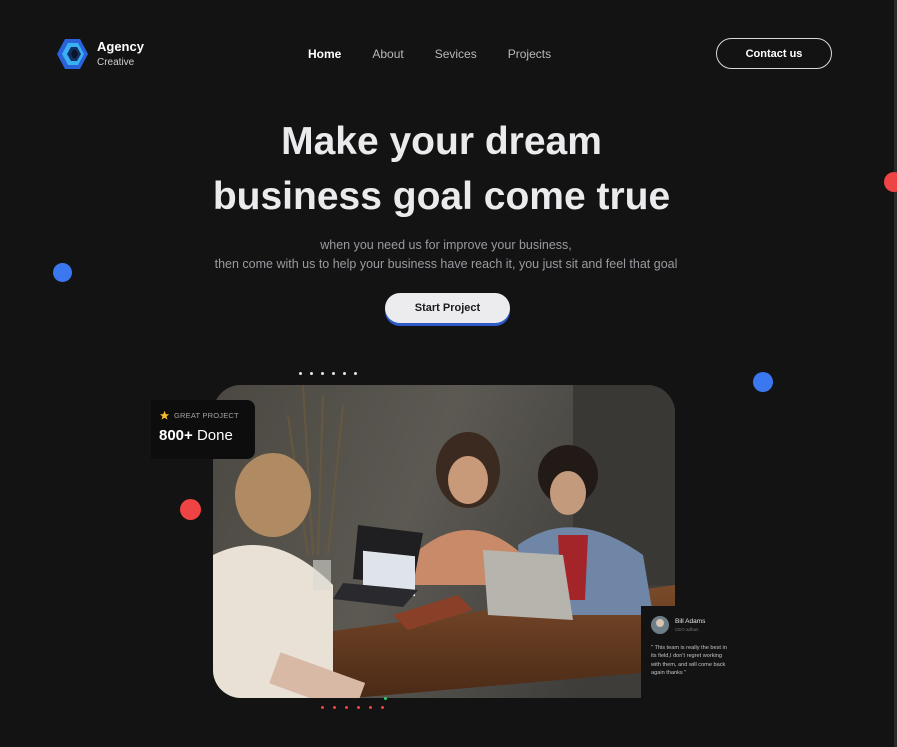 The width and height of the screenshot is (897, 747). I want to click on stats-suffix: Done, so click(214, 435).